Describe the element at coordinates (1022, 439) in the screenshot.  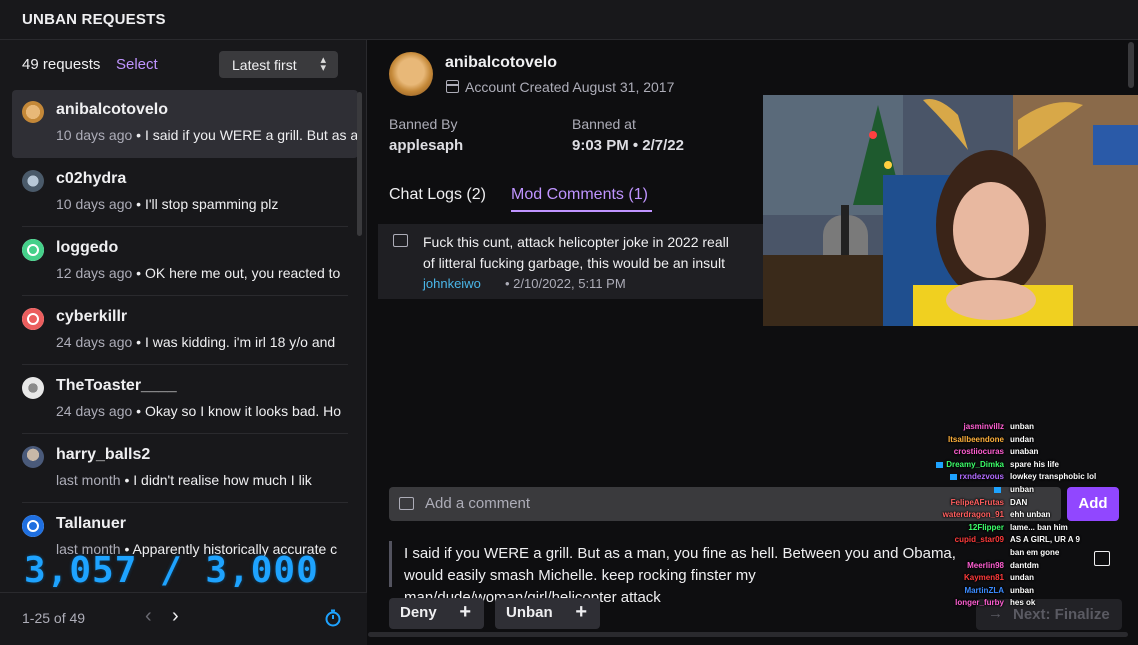
I see `chat-text: undan` at that location.